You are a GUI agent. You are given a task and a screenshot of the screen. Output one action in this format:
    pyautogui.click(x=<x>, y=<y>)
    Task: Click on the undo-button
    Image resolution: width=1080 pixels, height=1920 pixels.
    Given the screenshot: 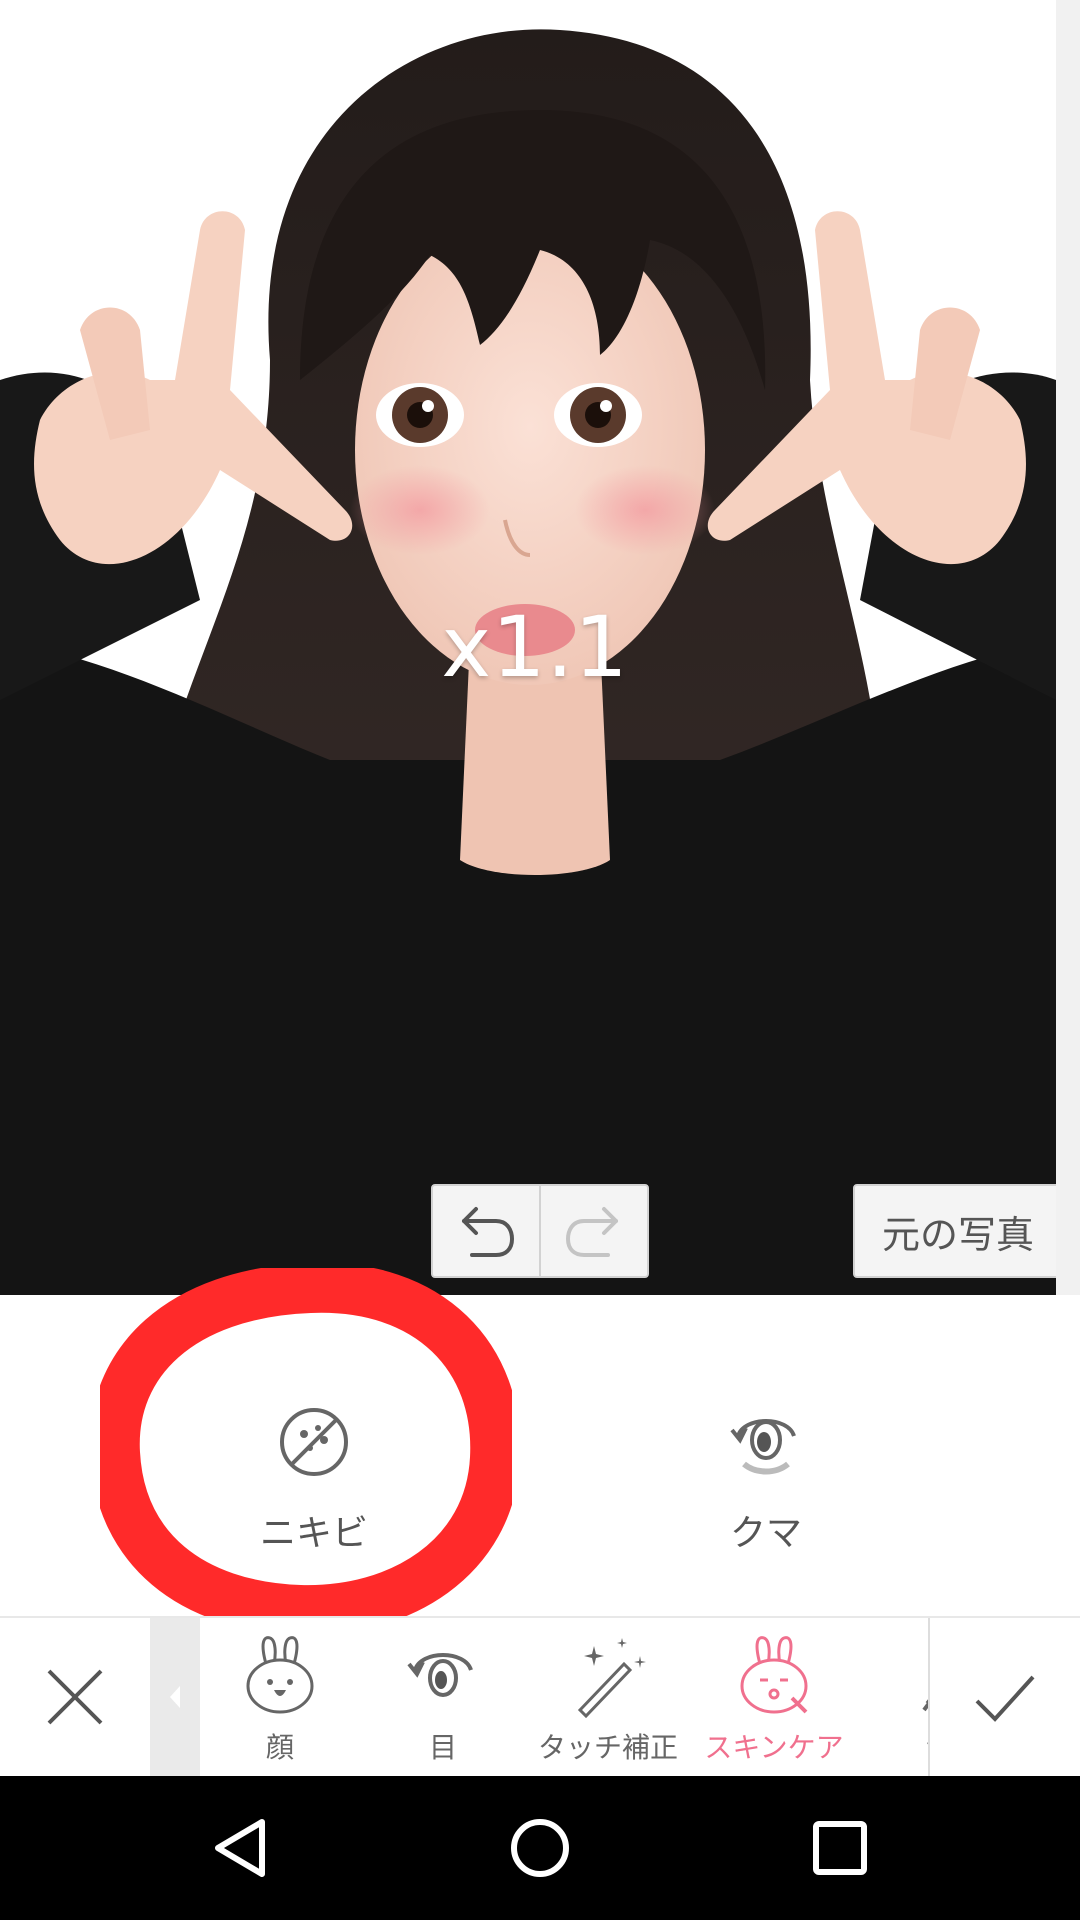 What is the action you would take?
    pyautogui.click(x=486, y=1231)
    